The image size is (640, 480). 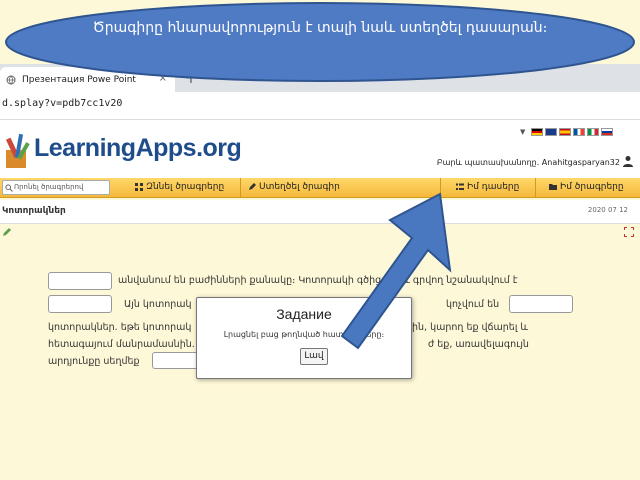 I want to click on fullscreen-icon, so click(x=629, y=232).